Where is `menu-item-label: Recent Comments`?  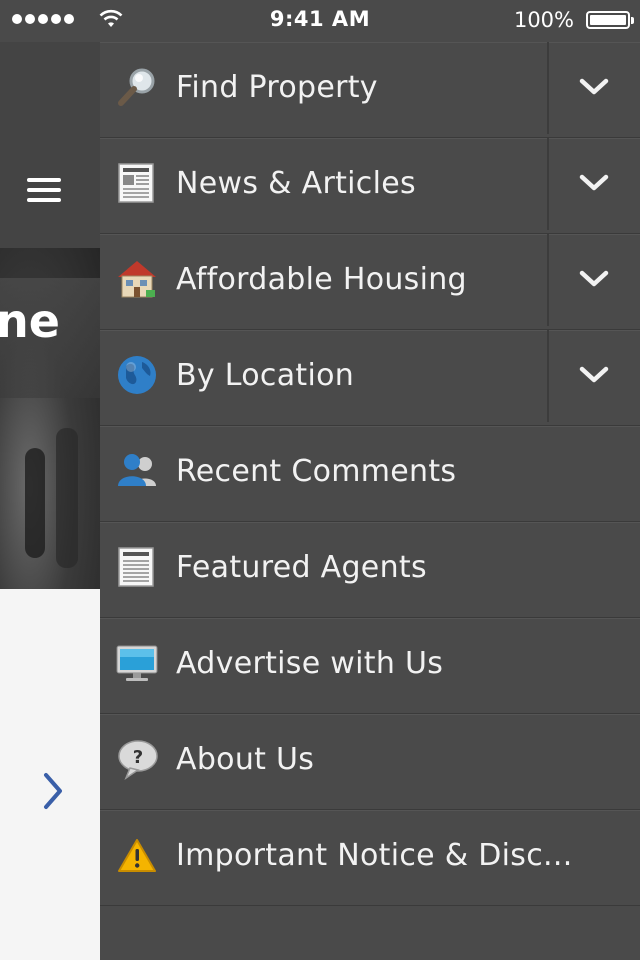
menu-item-label: Recent Comments is located at coordinates (316, 471).